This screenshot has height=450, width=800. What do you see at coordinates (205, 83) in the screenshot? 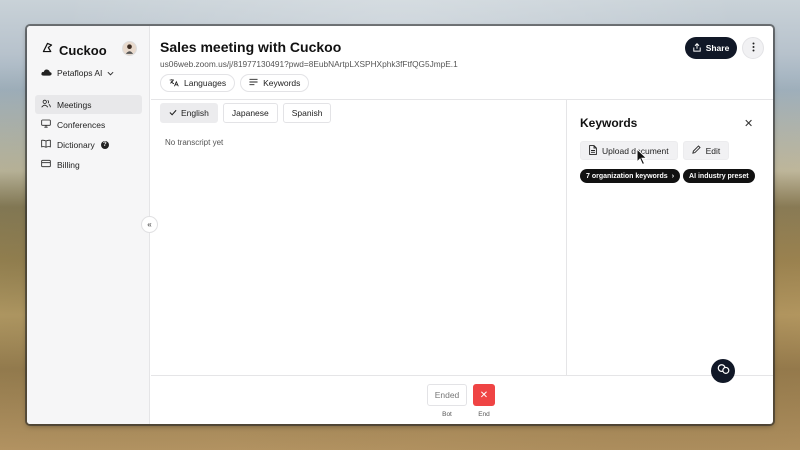
I see `languages-label: Languages` at bounding box center [205, 83].